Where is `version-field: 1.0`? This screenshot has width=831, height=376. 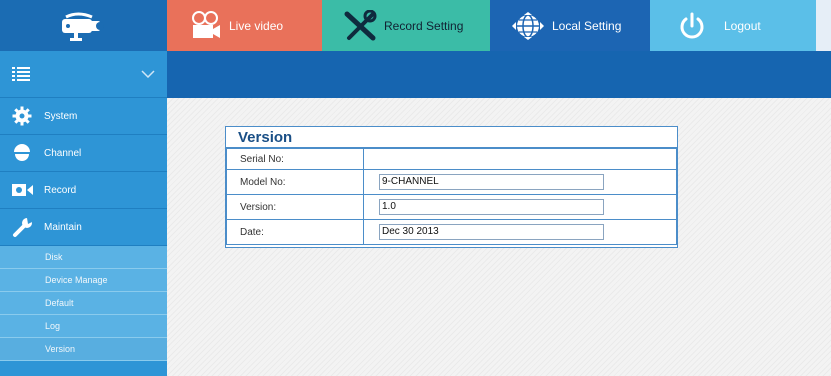 version-field: 1.0 is located at coordinates (491, 207).